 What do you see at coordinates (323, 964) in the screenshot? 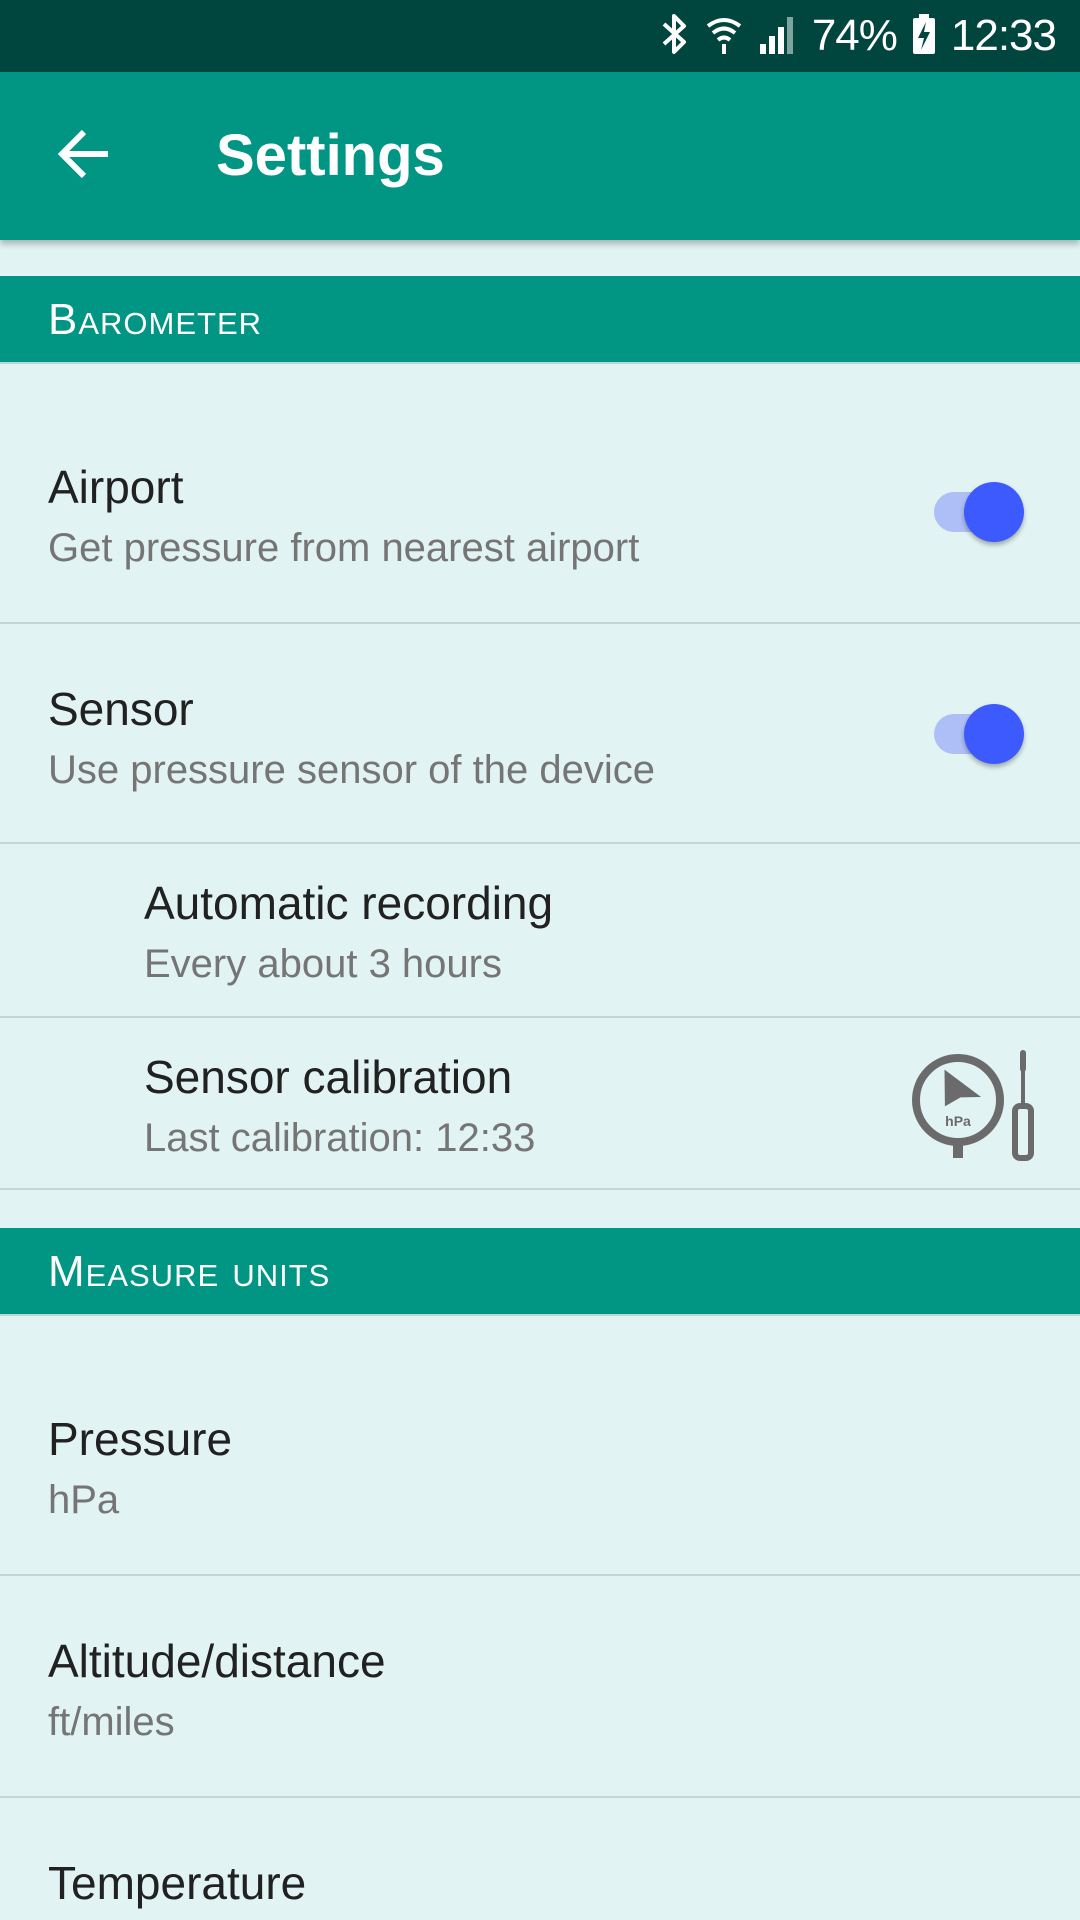
I see `pref-automatic-recording-summary: Every about 3 hours` at bounding box center [323, 964].